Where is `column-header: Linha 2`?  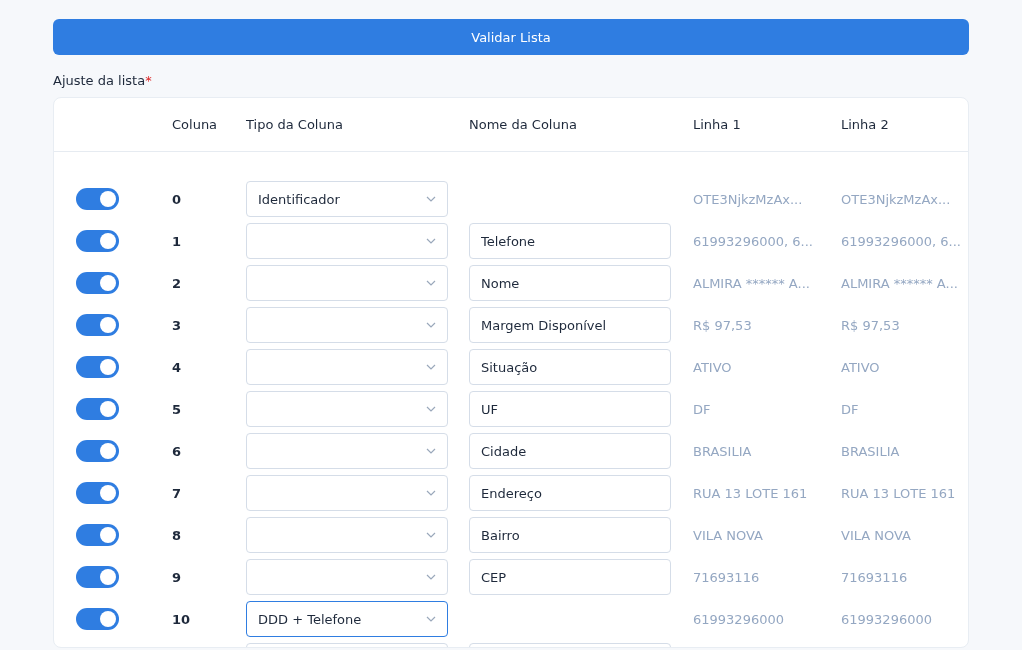
column-header: Linha 2 is located at coordinates (865, 124).